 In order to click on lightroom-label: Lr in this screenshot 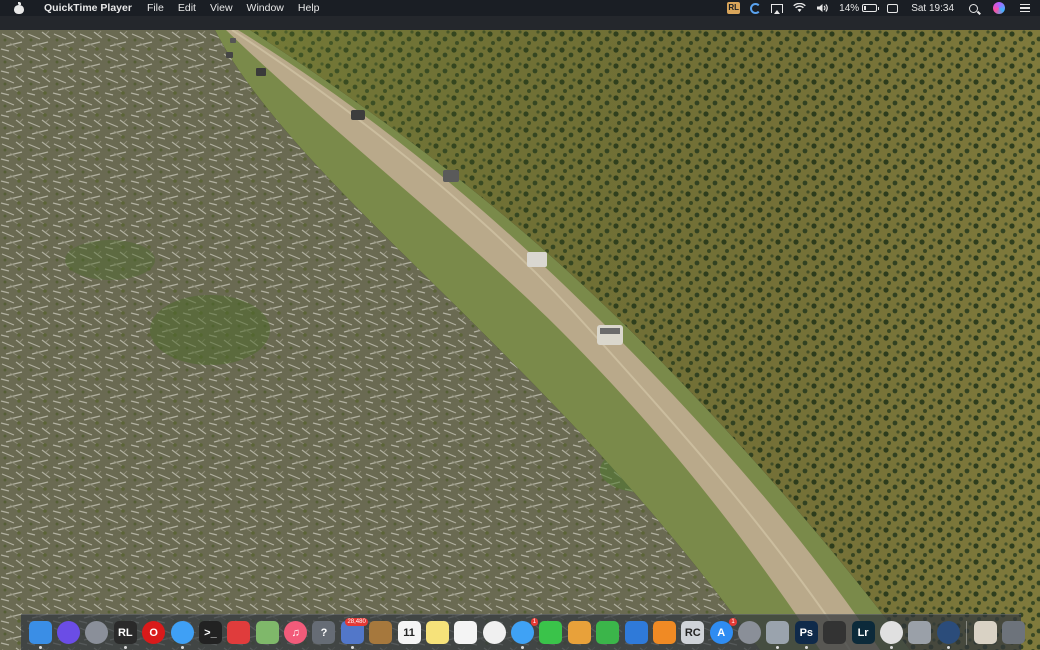, I will do `click(863, 632)`.